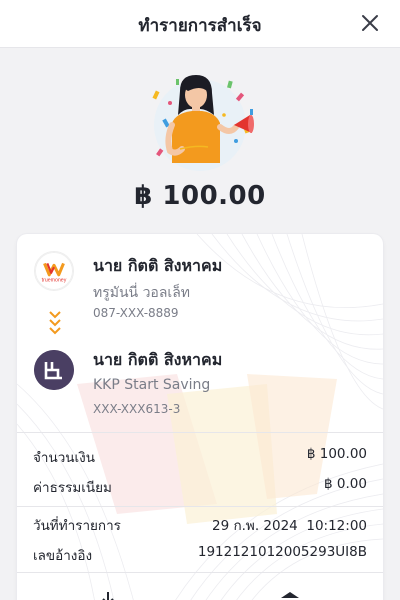  Describe the element at coordinates (55, 323) in the screenshot. I see `transfer-direction-icon` at that location.